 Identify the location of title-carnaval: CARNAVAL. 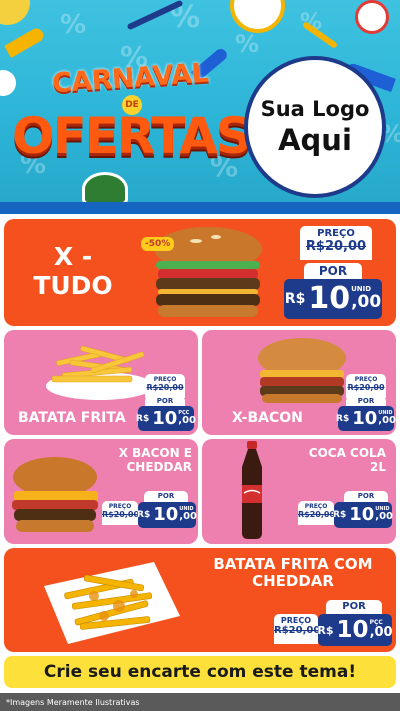
(130, 78).